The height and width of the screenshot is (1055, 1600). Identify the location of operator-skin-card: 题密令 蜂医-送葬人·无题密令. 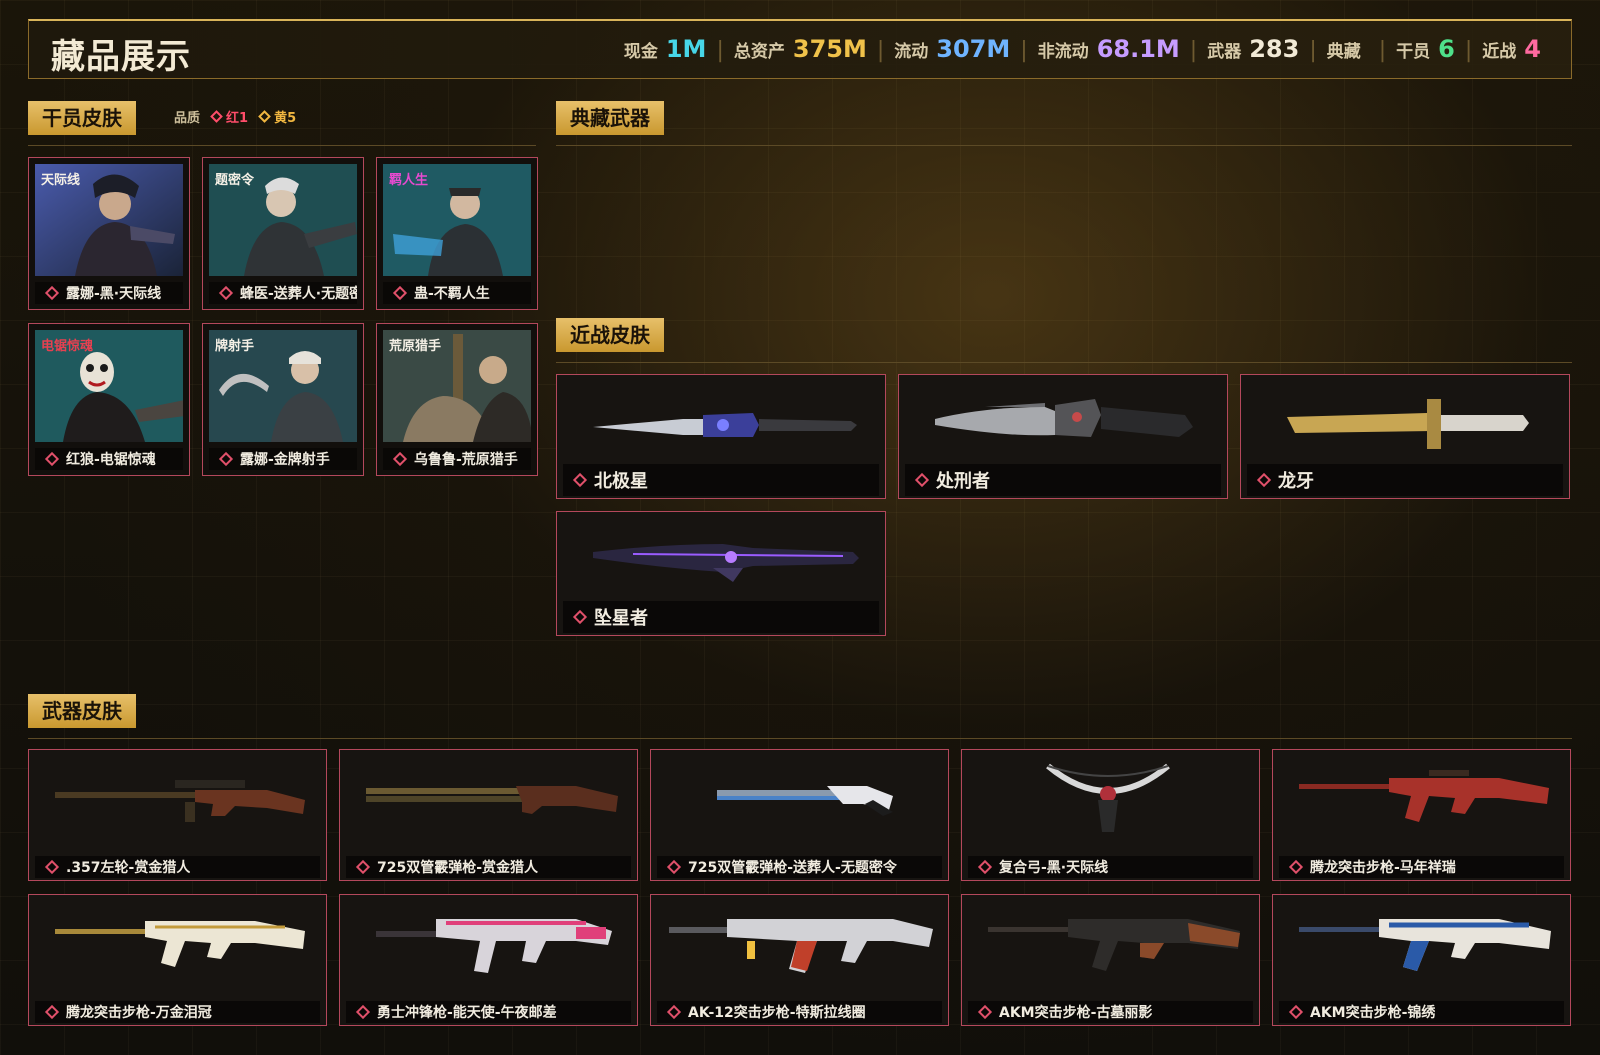
(283, 233).